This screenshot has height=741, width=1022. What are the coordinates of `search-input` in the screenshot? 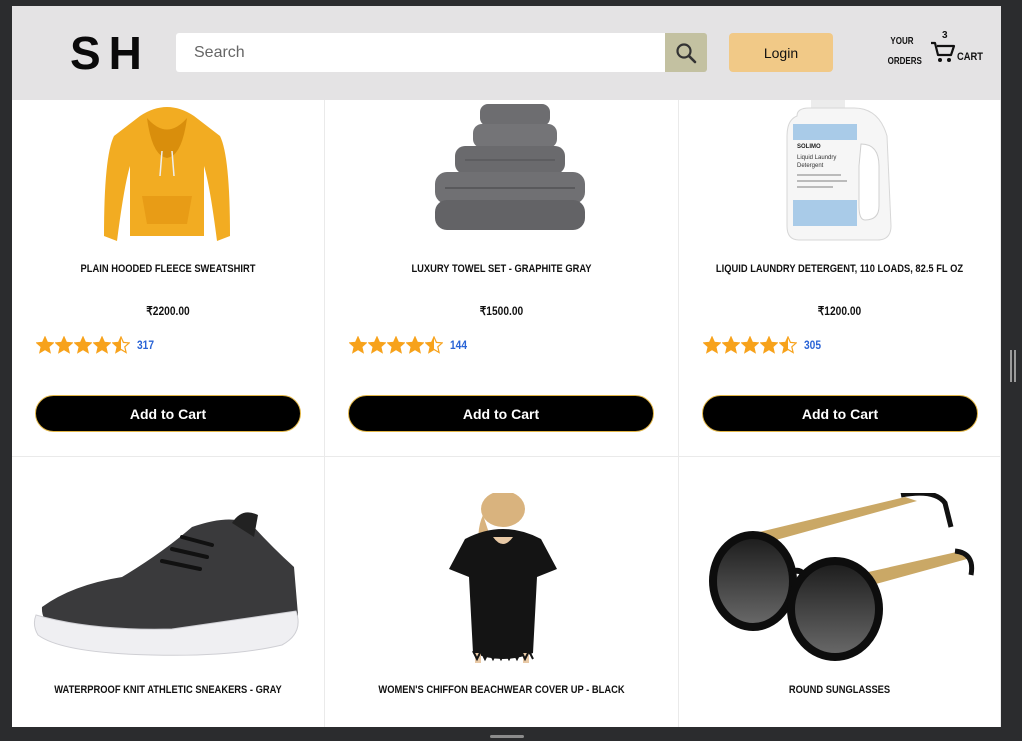 It's located at (420, 52).